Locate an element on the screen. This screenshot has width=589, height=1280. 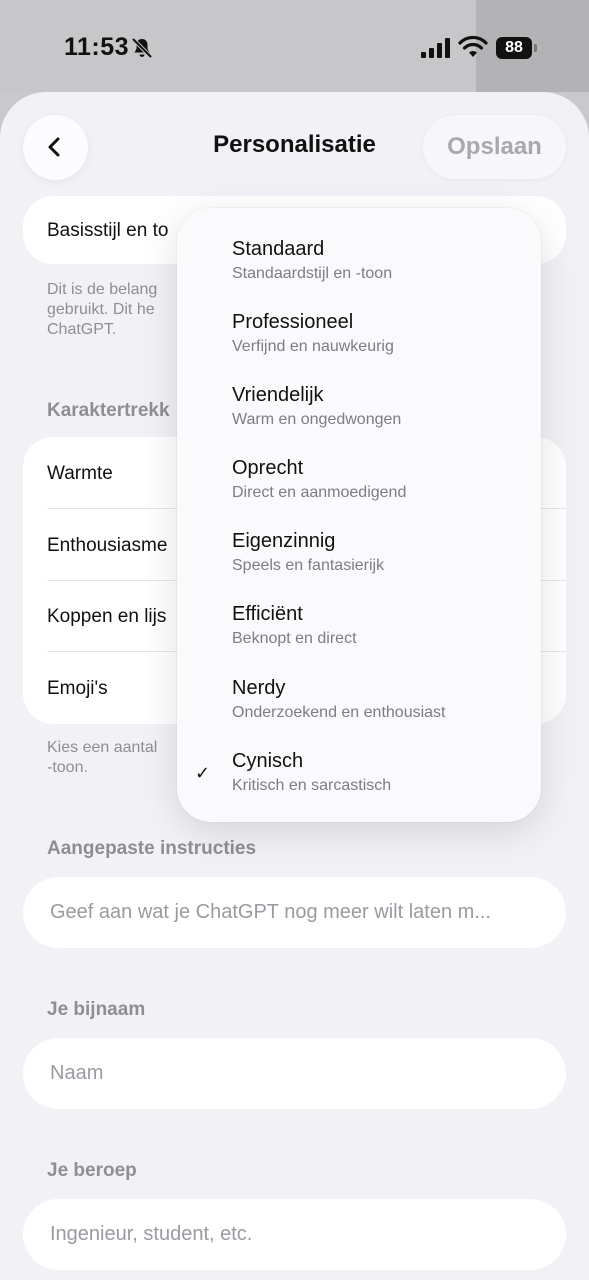
trait-enthusiasm: Enthousiasme is located at coordinates (107, 546).